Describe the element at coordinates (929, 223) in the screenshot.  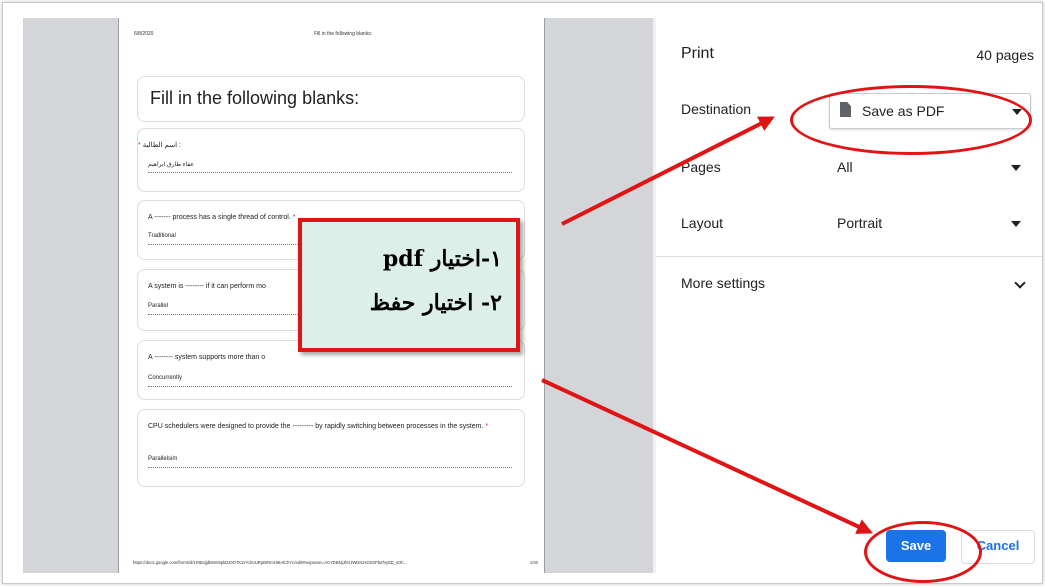
I see `layout-select: Portrait` at that location.